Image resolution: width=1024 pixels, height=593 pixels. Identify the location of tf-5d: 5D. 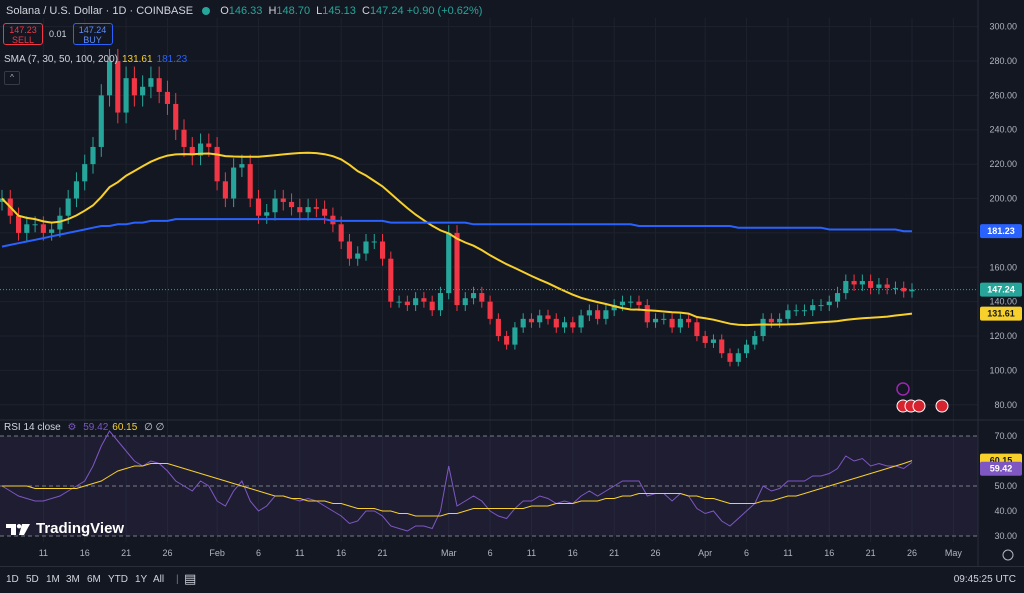
(32, 579).